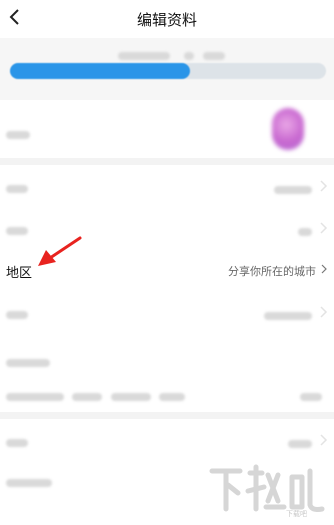 The width and height of the screenshot is (334, 525). I want to click on profile-completion-area, so click(167, 69).